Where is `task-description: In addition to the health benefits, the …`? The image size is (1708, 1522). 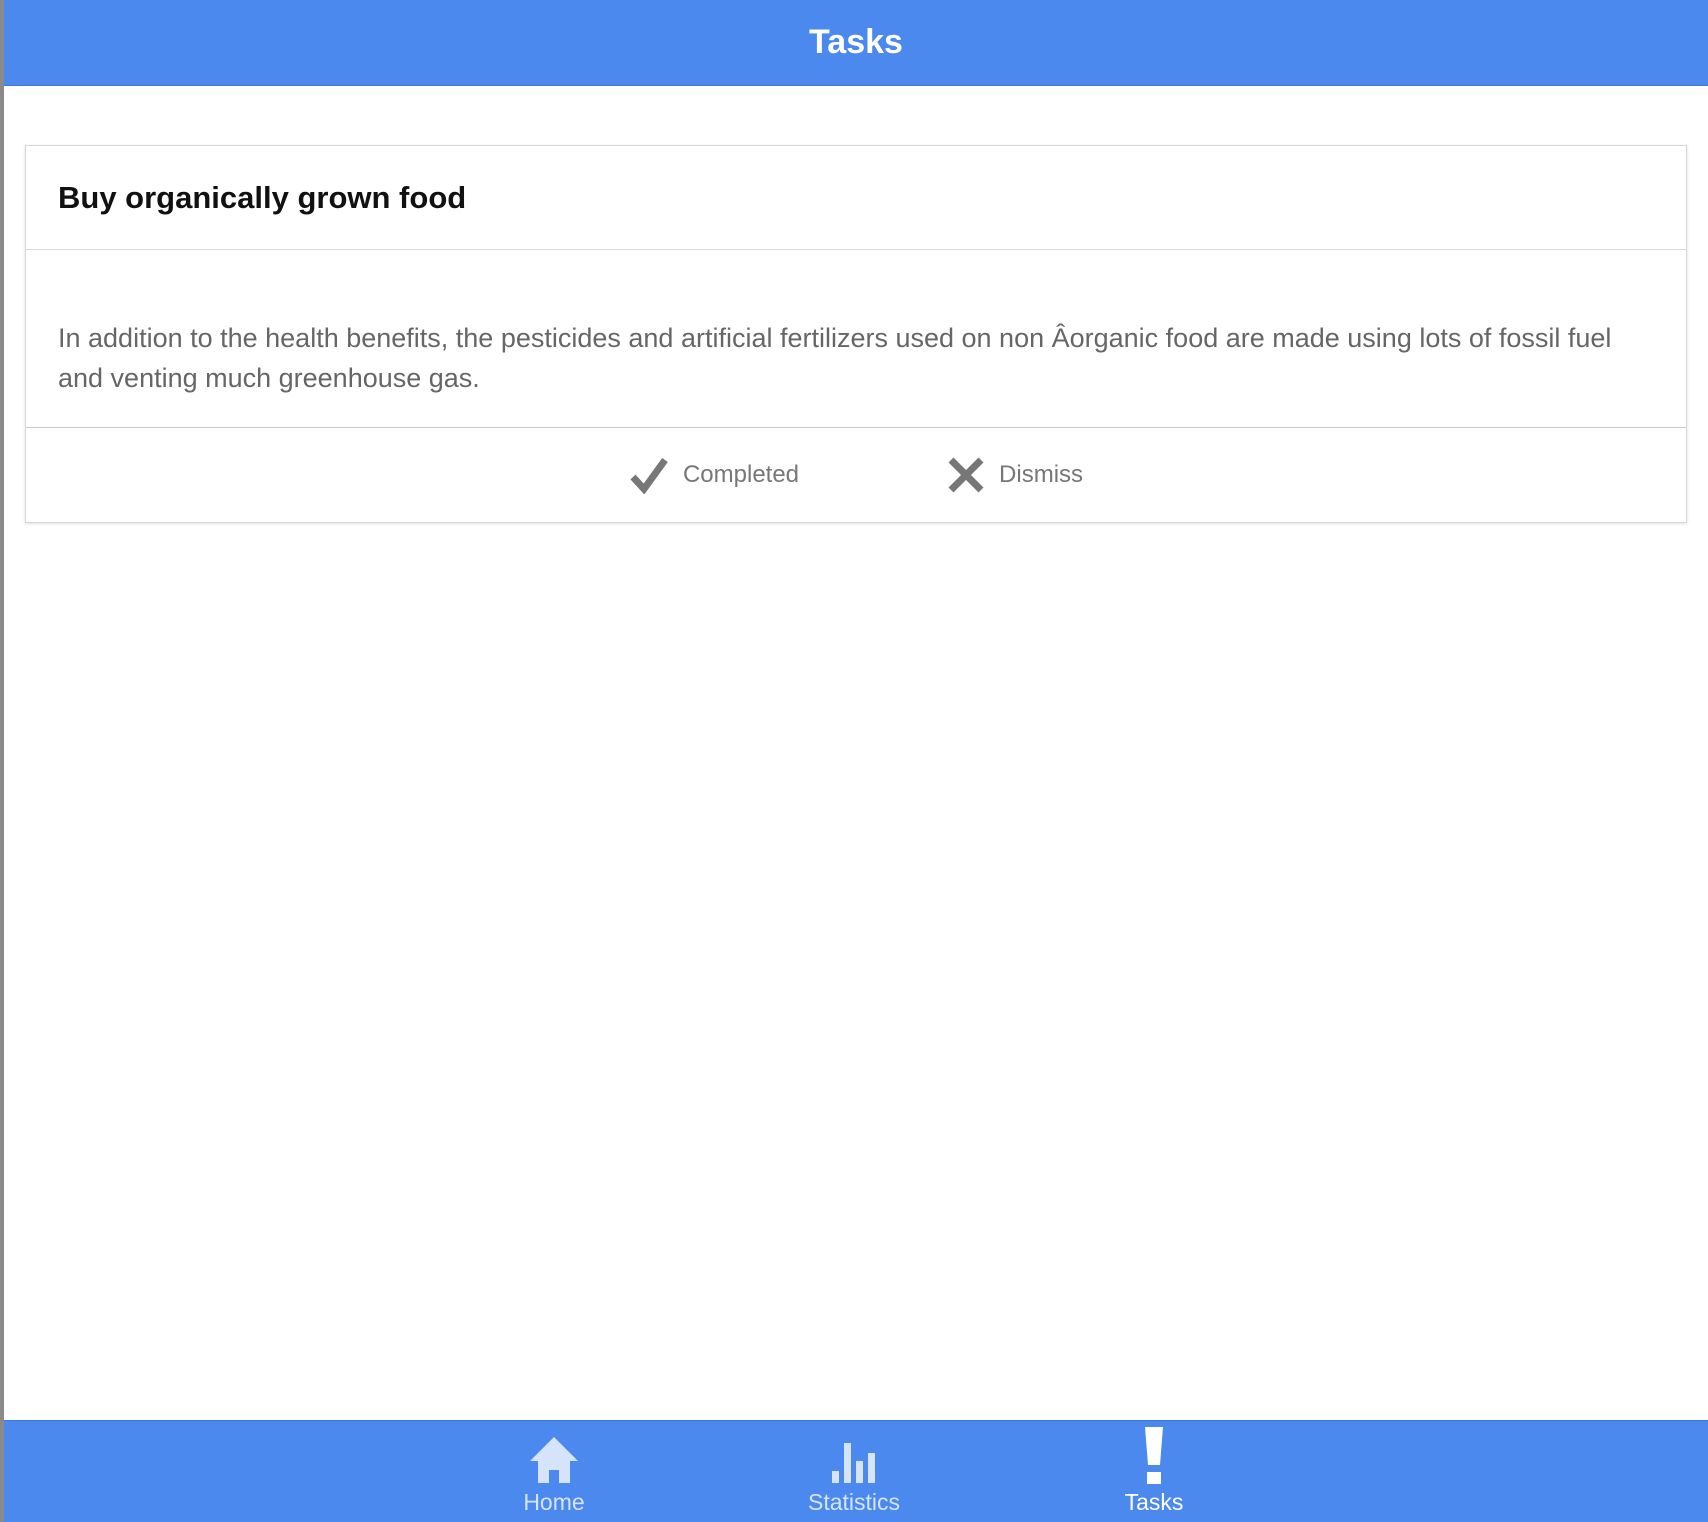
task-description: In addition to the health benefits, the … is located at coordinates (835, 358).